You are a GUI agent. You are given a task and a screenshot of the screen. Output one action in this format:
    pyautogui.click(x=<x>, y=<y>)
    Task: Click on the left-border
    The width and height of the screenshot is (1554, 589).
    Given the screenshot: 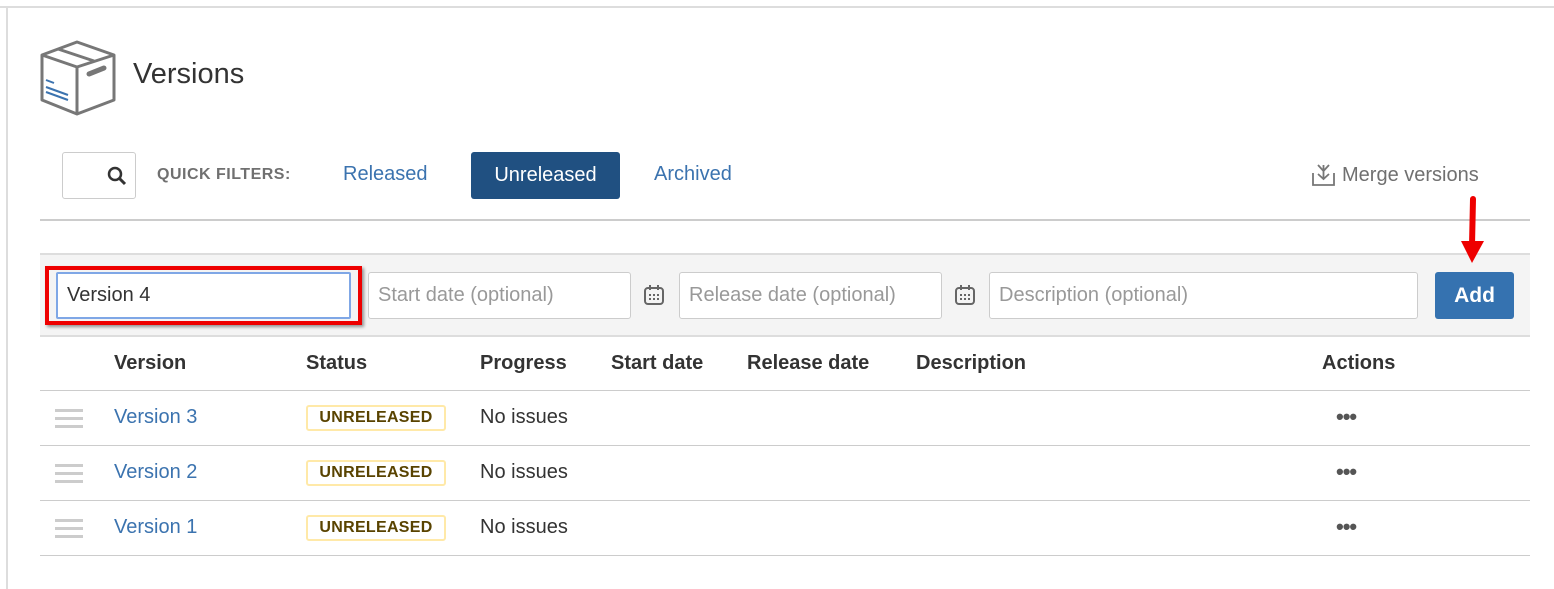 What is the action you would take?
    pyautogui.click(x=7, y=297)
    